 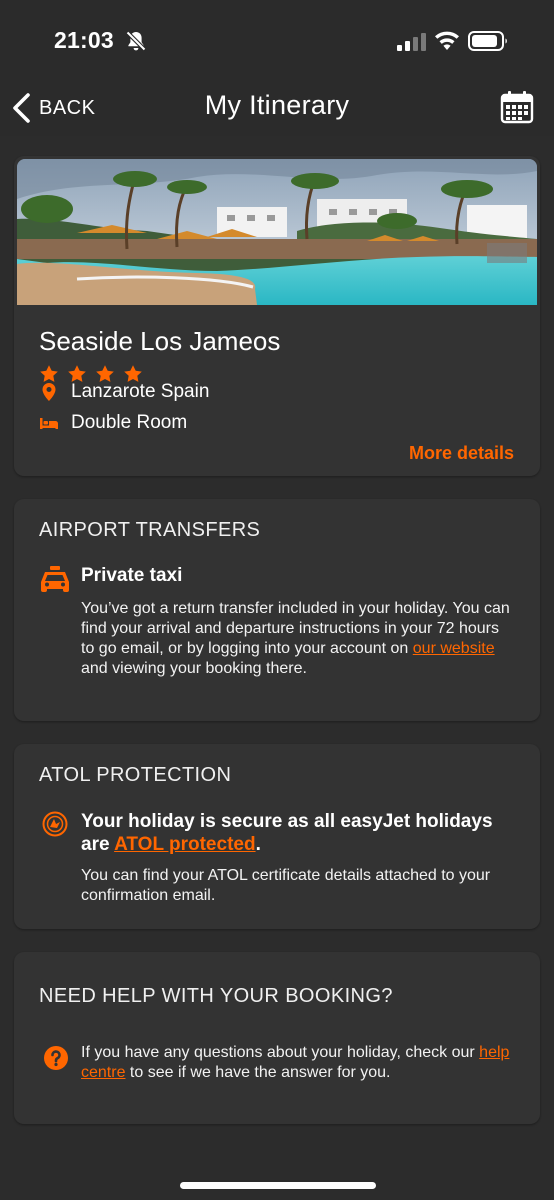 What do you see at coordinates (461, 453) in the screenshot?
I see `more-details-link: More details` at bounding box center [461, 453].